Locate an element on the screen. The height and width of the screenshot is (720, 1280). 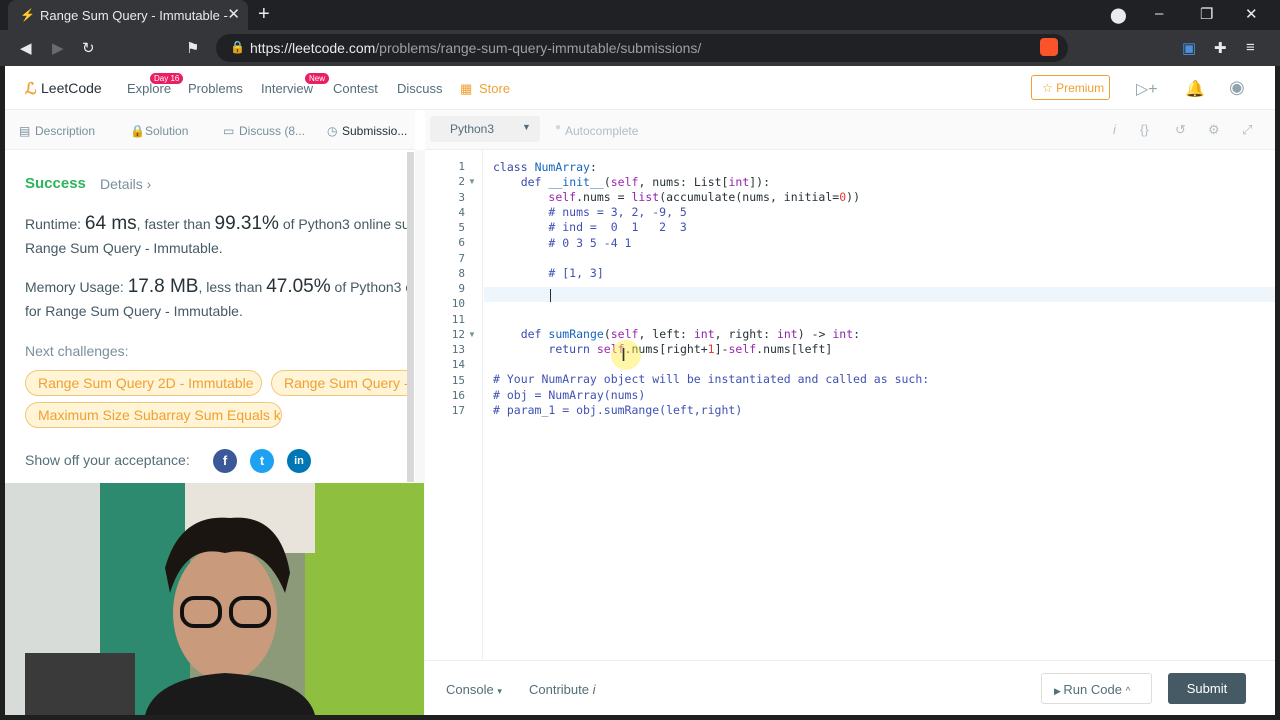
chevron-down-icon: ▼ is located at coordinates (526, 127).